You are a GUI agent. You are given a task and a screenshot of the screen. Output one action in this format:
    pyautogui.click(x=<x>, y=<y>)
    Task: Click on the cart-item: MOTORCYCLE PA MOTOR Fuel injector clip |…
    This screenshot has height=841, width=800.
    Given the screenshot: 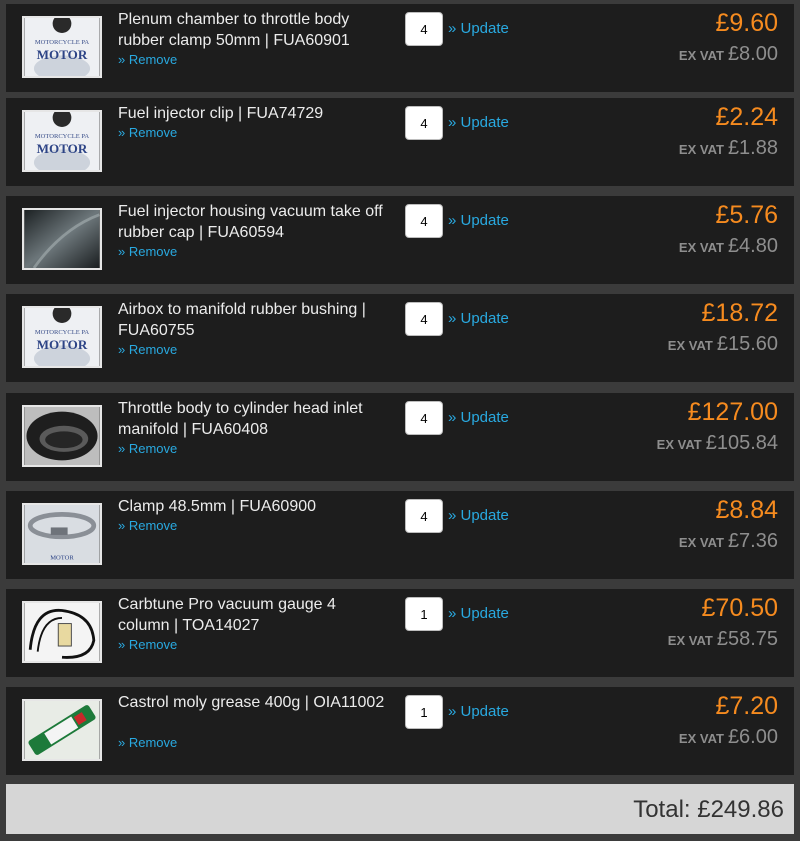 What is the action you would take?
    pyautogui.click(x=400, y=142)
    